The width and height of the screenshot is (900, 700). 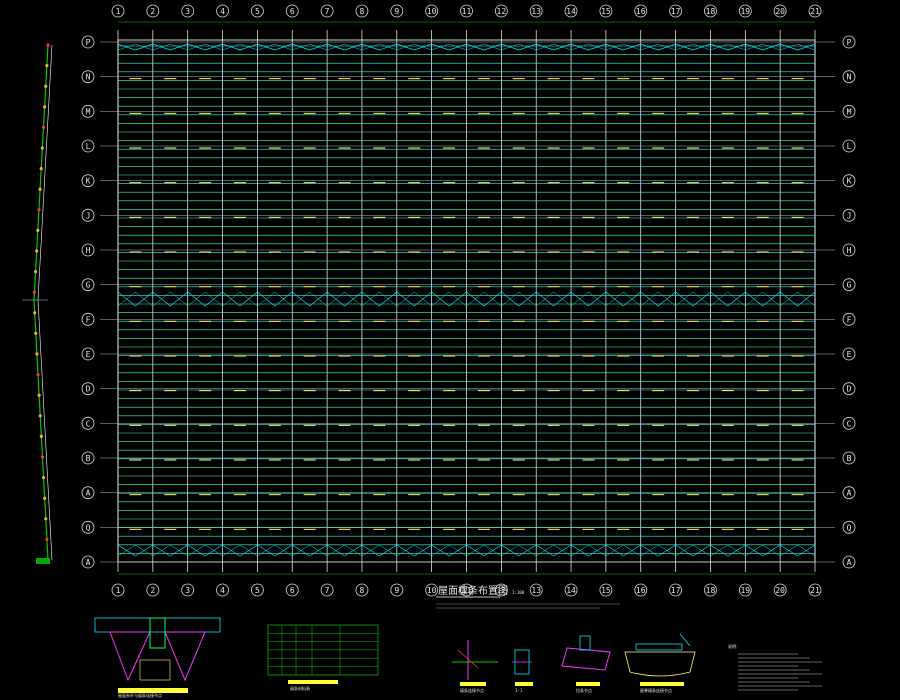 What do you see at coordinates (711, 11) in the screenshot?
I see `column-axis-top-label: 18` at bounding box center [711, 11].